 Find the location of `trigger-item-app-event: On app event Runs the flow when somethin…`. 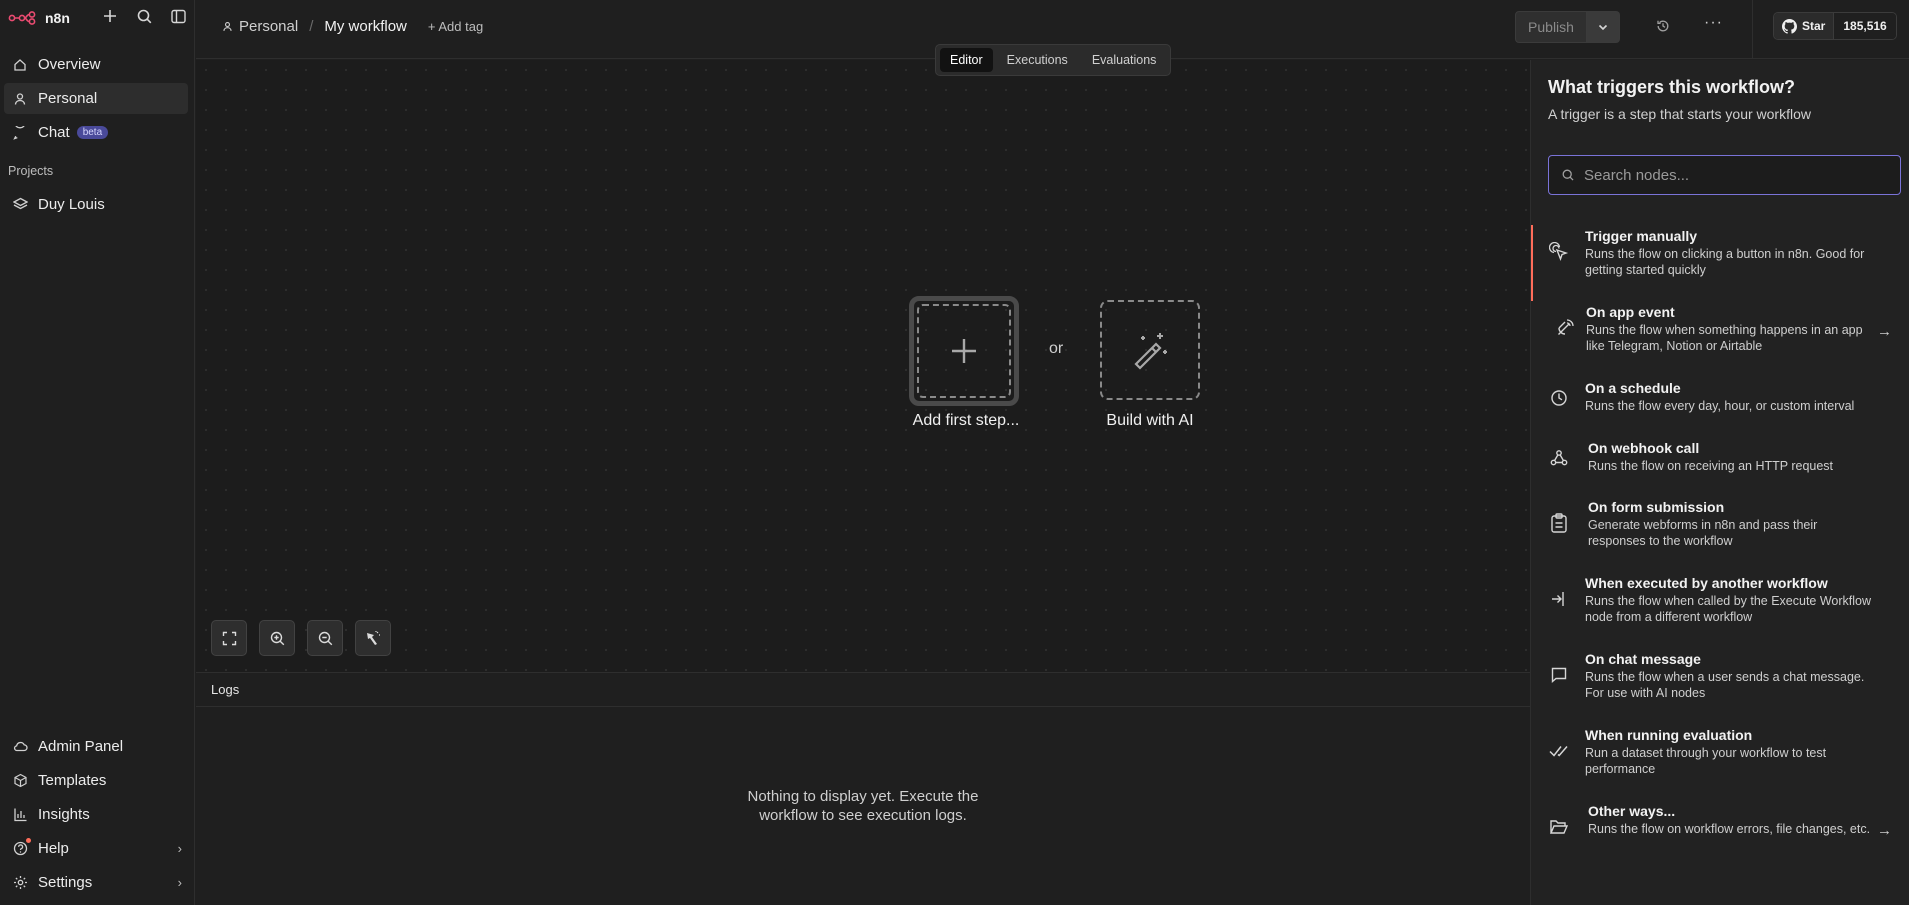

trigger-item-app-event: On app event Runs the flow when somethin… is located at coordinates (1720, 339).